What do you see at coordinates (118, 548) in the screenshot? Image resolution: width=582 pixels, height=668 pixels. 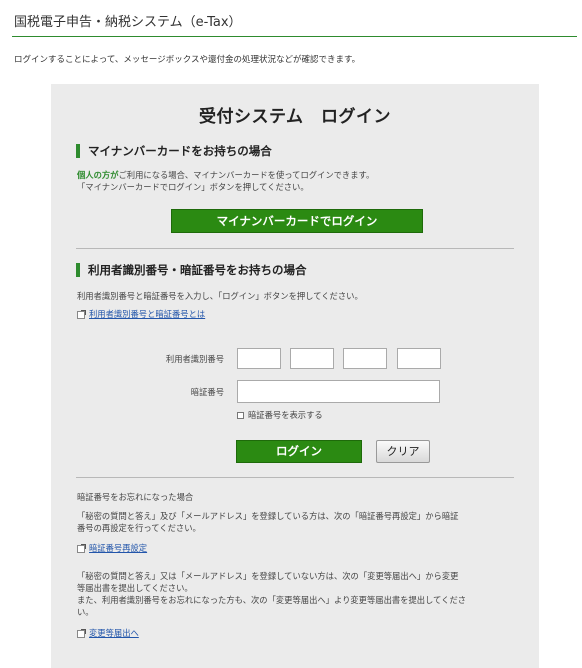 I see `password-reset-link: 暗証番号再設定` at bounding box center [118, 548].